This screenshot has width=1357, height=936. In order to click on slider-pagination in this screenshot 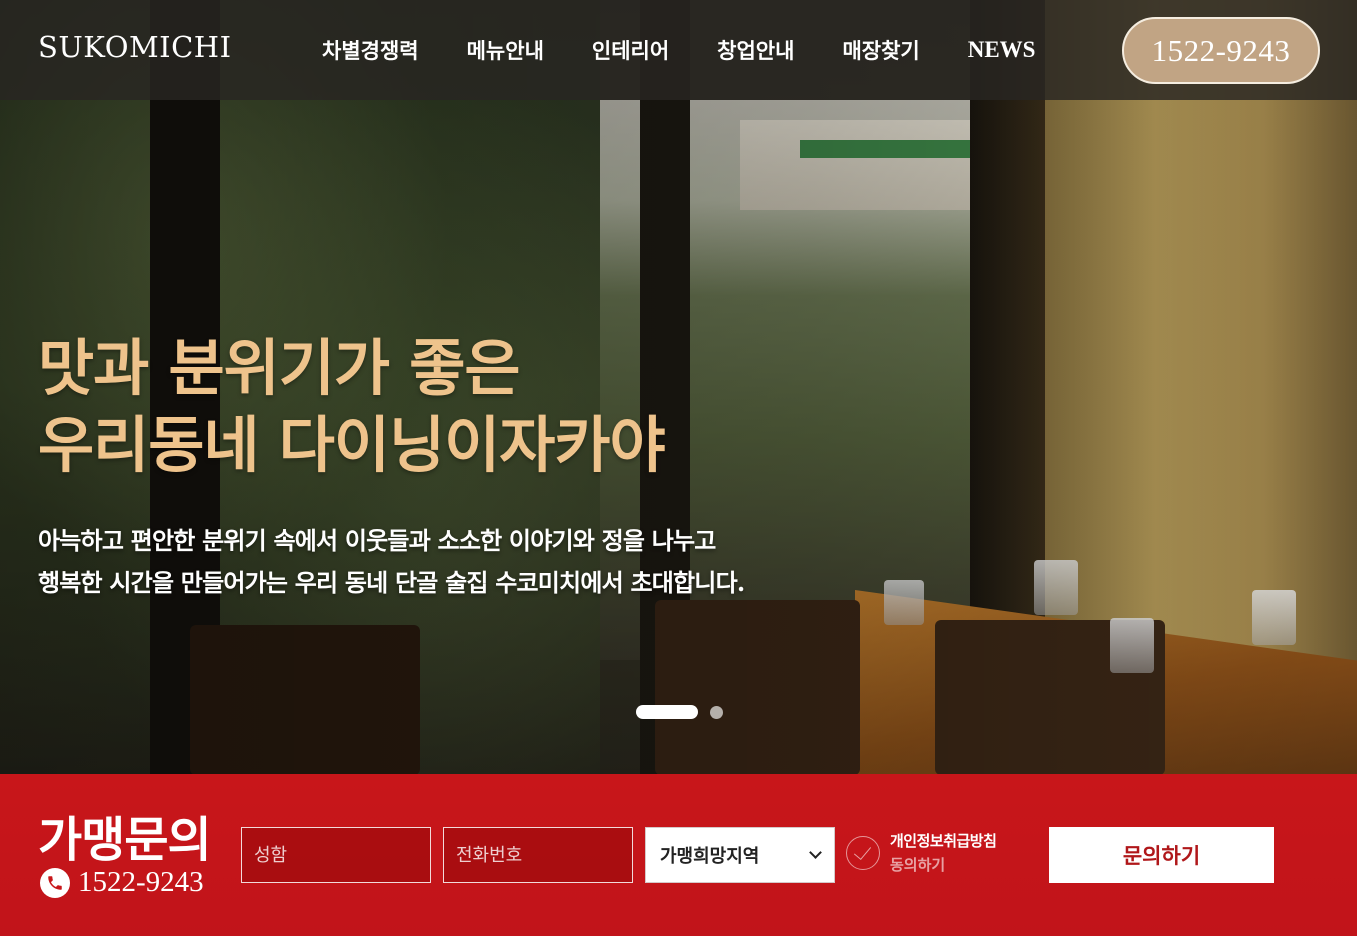, I will do `click(679, 712)`.